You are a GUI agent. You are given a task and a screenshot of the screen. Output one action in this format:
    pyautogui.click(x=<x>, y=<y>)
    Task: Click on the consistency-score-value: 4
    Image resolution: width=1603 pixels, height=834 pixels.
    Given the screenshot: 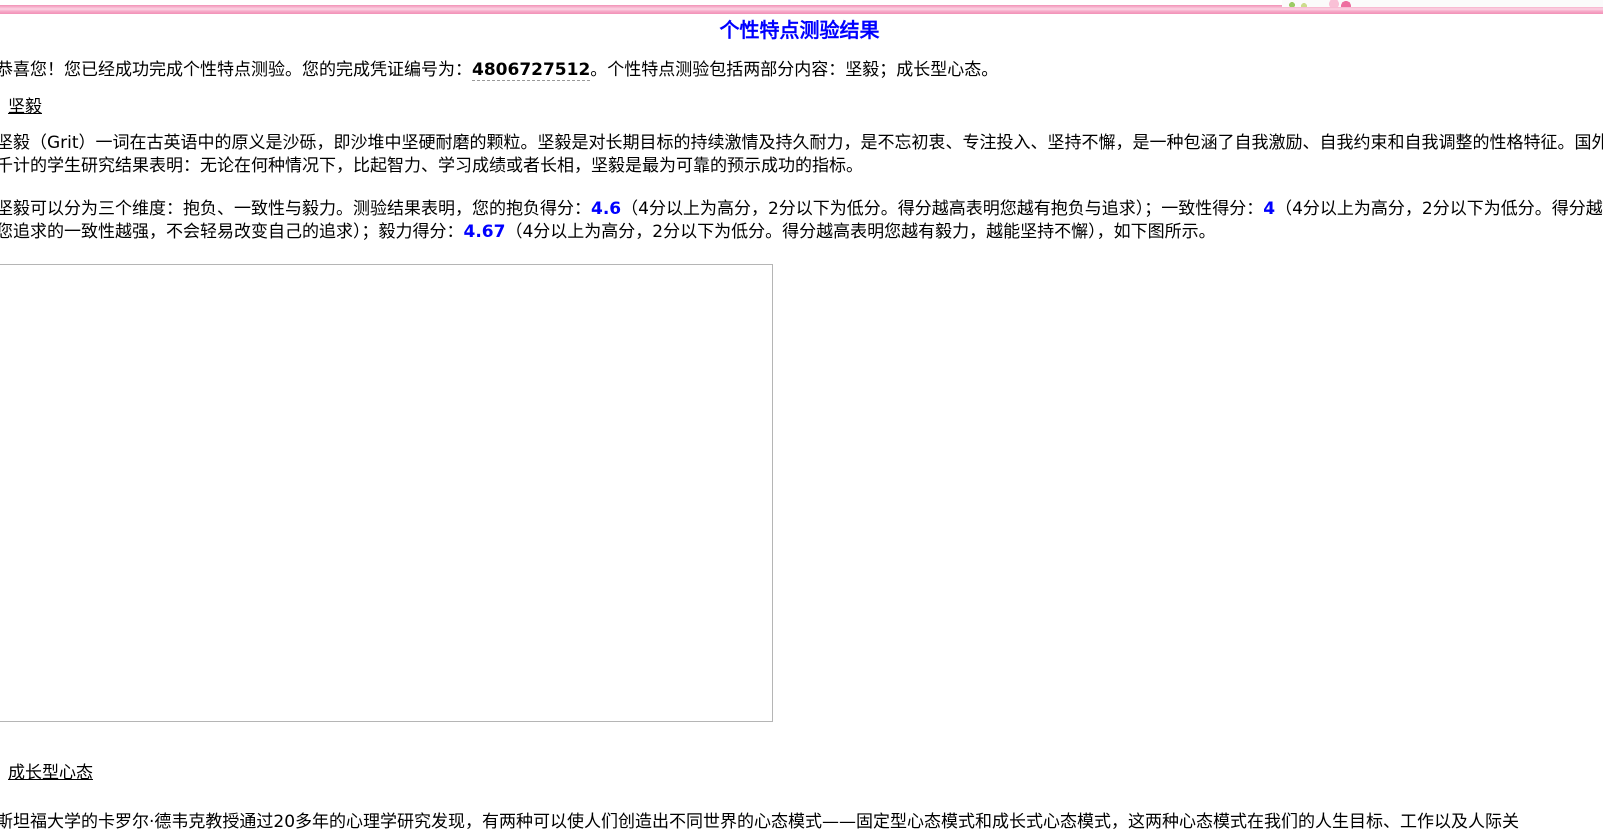 What is the action you would take?
    pyautogui.click(x=1269, y=209)
    